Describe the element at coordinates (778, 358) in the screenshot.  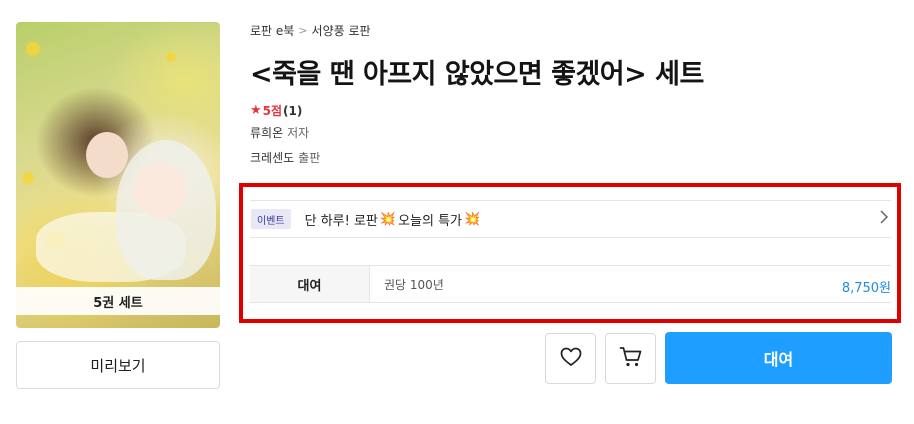
I see `rent-button: 대여` at that location.